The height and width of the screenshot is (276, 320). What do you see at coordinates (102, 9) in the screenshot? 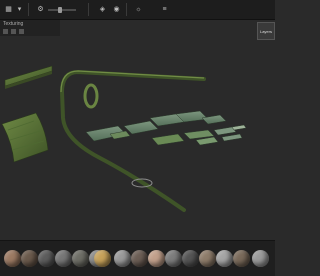
I see `cube-icon: ◈` at bounding box center [102, 9].